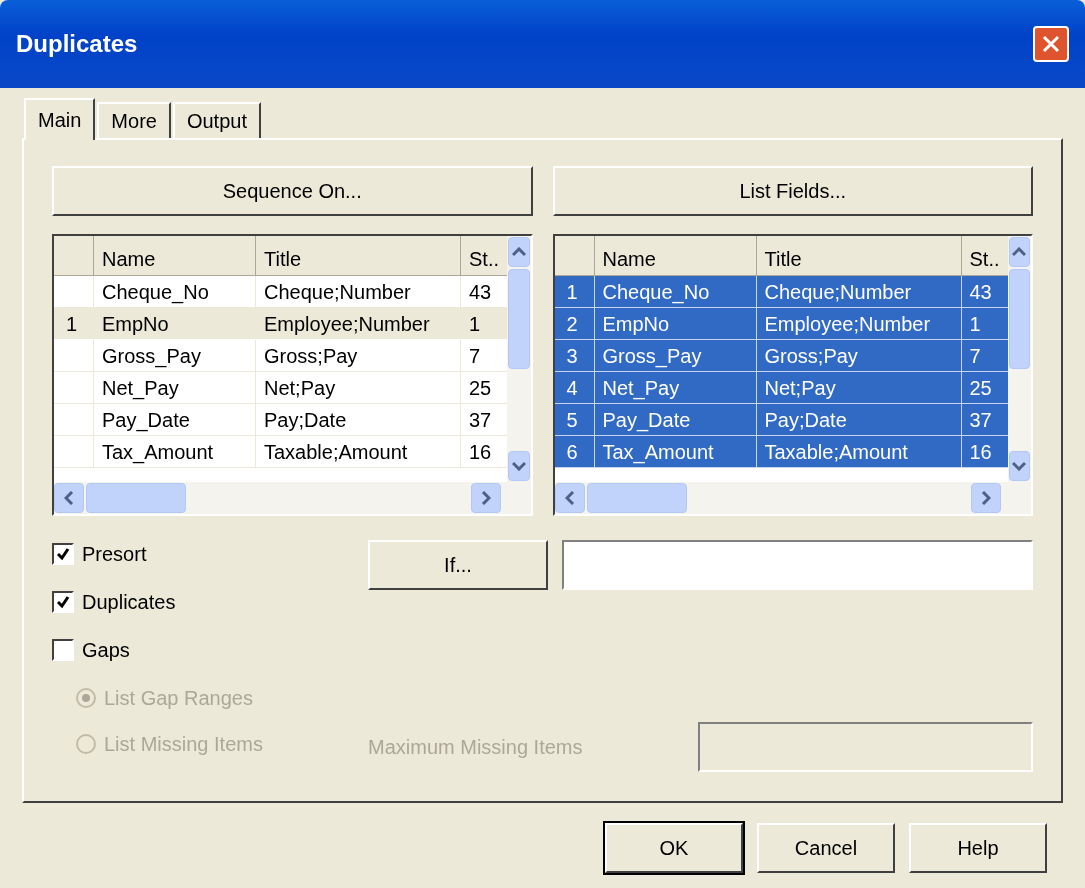  What do you see at coordinates (574, 387) in the screenshot?
I see `sequence-number: 4` at bounding box center [574, 387].